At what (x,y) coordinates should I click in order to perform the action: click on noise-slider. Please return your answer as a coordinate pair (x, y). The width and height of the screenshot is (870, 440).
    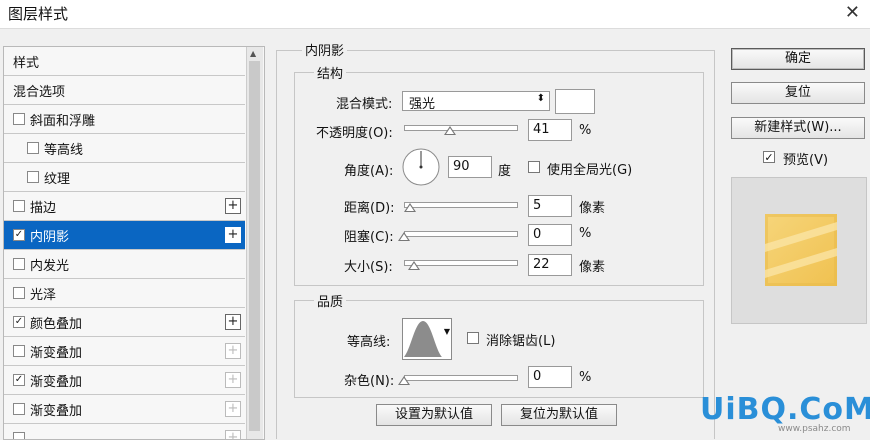
    Looking at the image, I should click on (461, 378).